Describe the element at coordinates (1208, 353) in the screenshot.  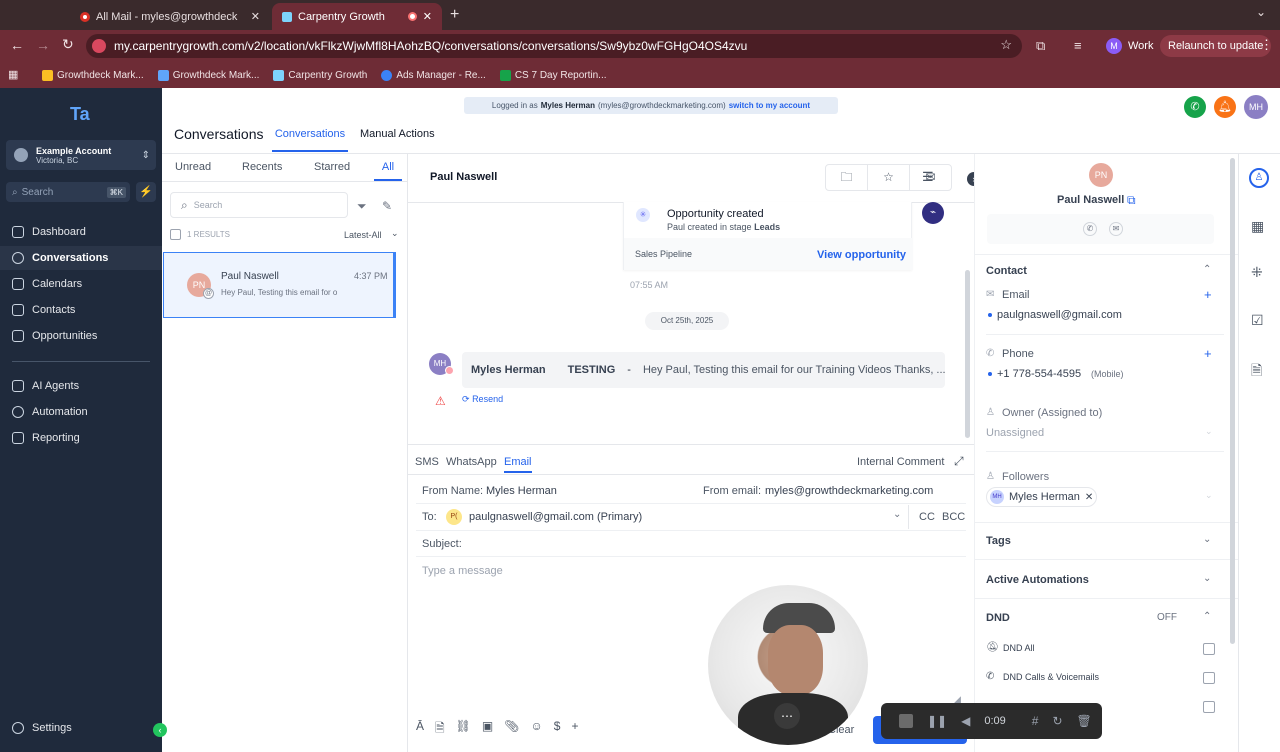
I see `add-phone-icon: +` at that location.